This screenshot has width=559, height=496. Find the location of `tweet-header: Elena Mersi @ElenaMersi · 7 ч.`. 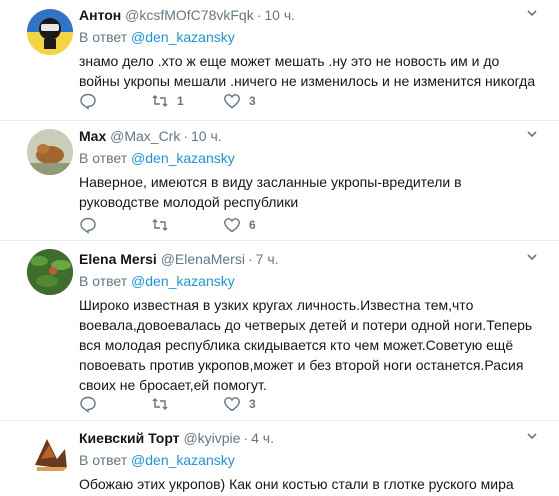

tweet-header: Elena Mersi @ElenaMersi · 7 ч. is located at coordinates (309, 259).